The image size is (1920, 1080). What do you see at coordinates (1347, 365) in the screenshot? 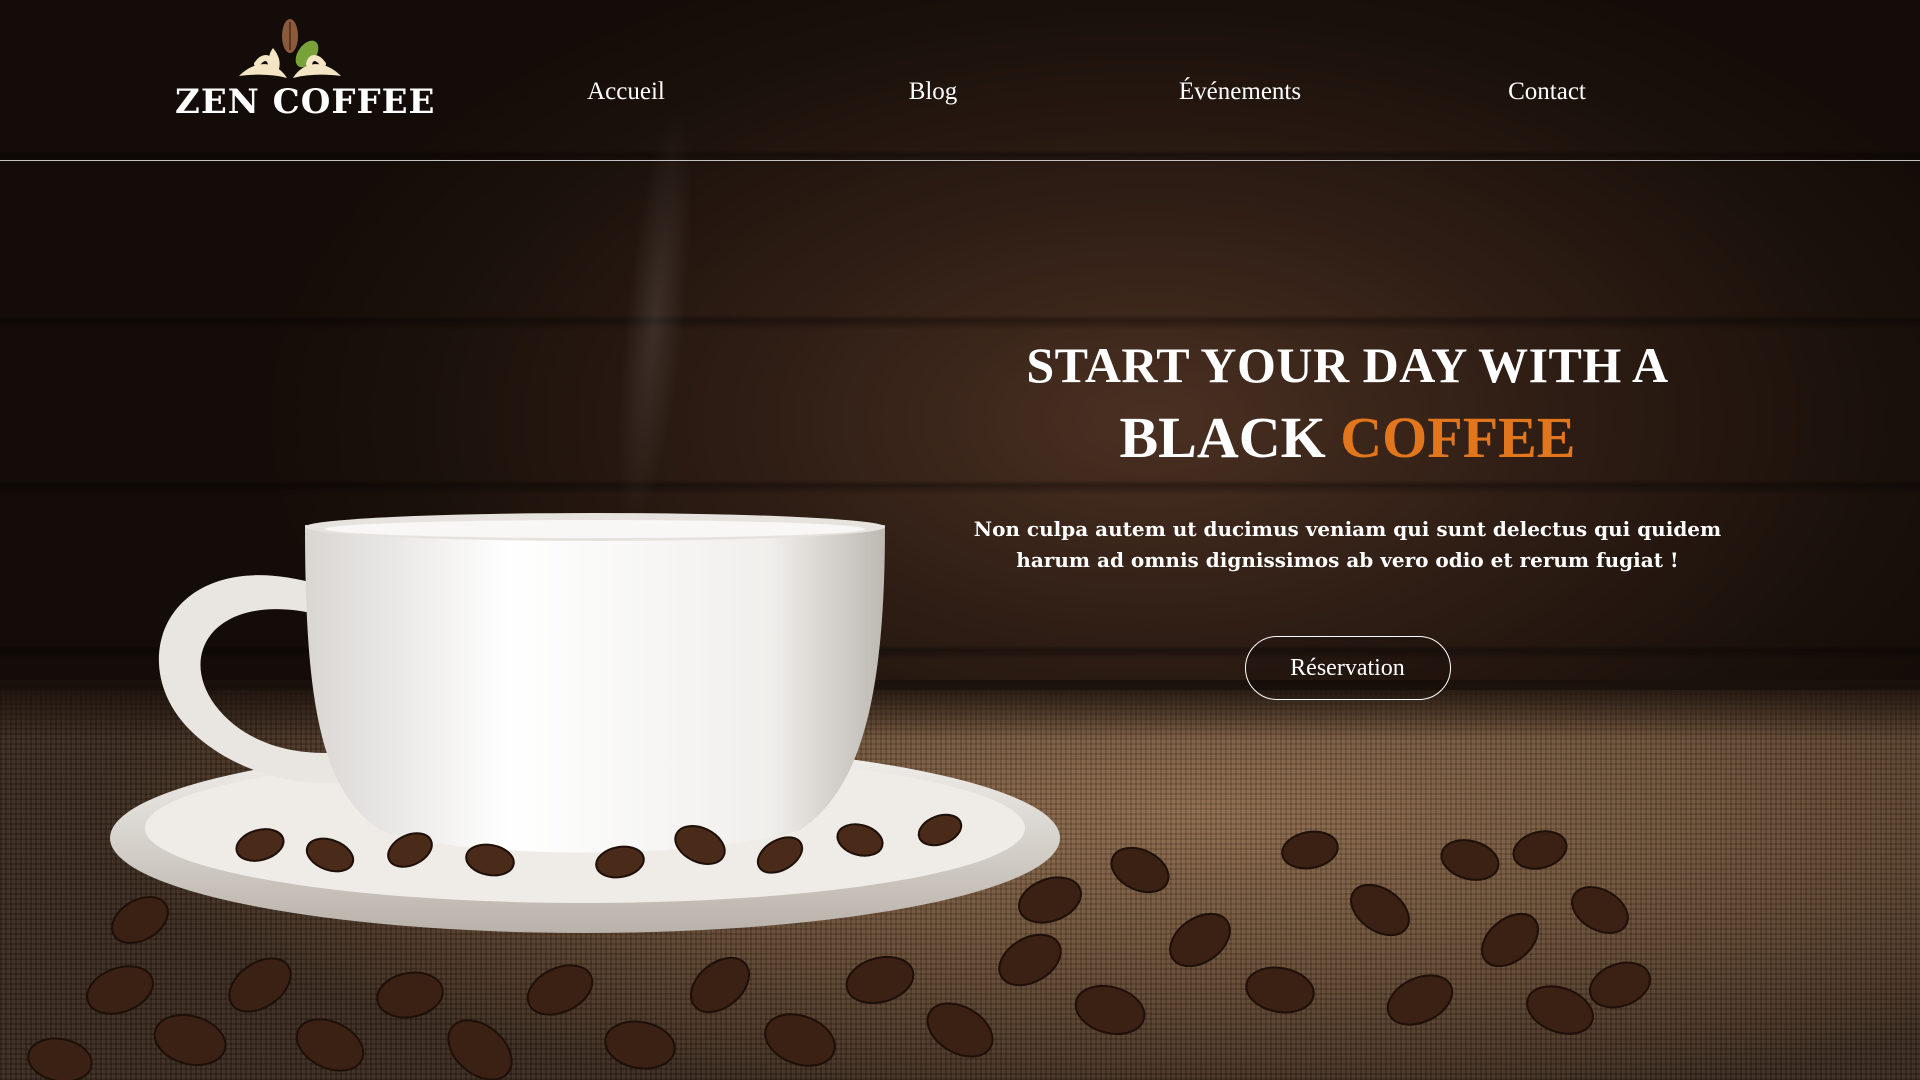
I see `hero-headline-line1: START YOUR DAY WITH A` at bounding box center [1347, 365].